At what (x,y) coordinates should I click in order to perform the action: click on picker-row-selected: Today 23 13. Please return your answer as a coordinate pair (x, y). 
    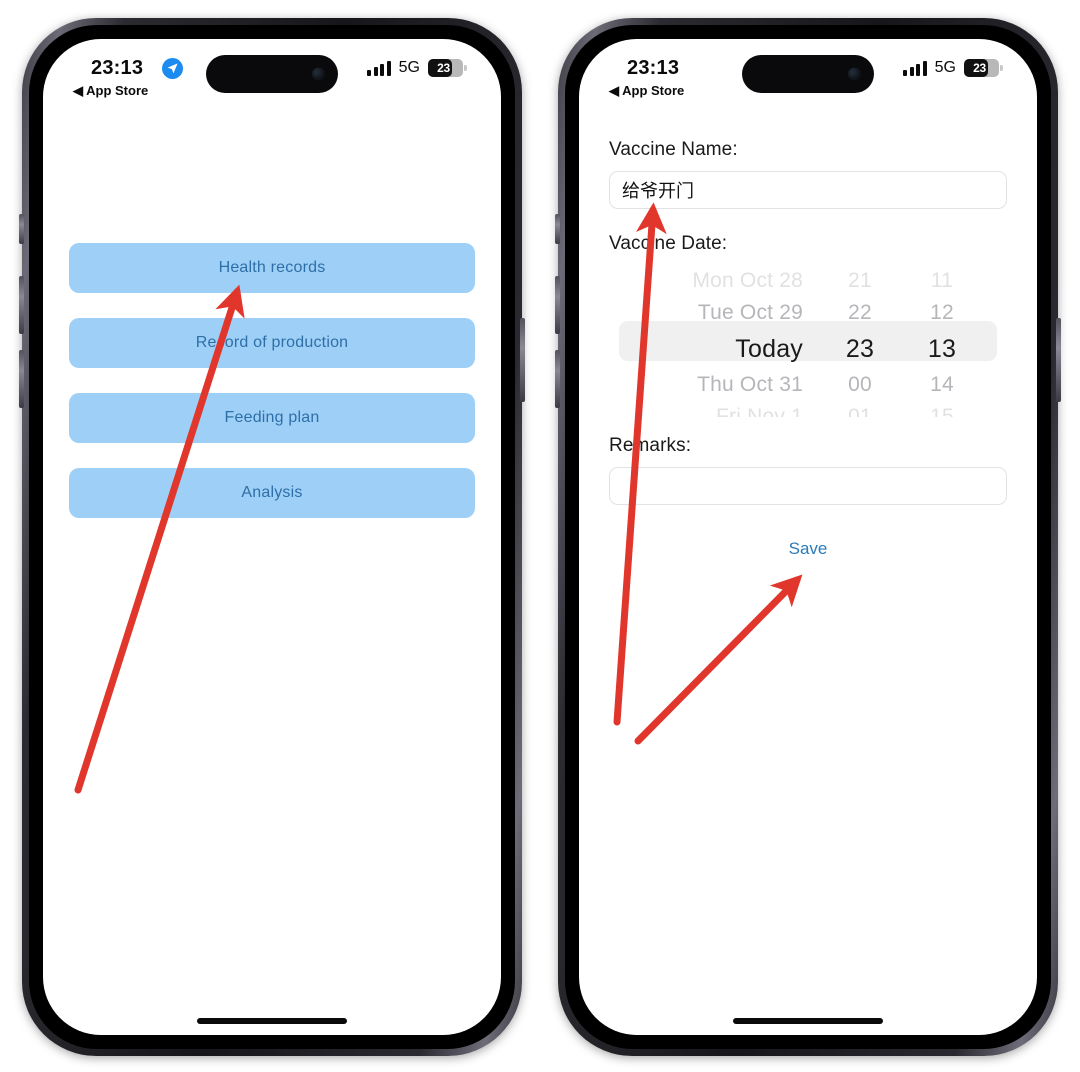
    Looking at the image, I should click on (808, 349).